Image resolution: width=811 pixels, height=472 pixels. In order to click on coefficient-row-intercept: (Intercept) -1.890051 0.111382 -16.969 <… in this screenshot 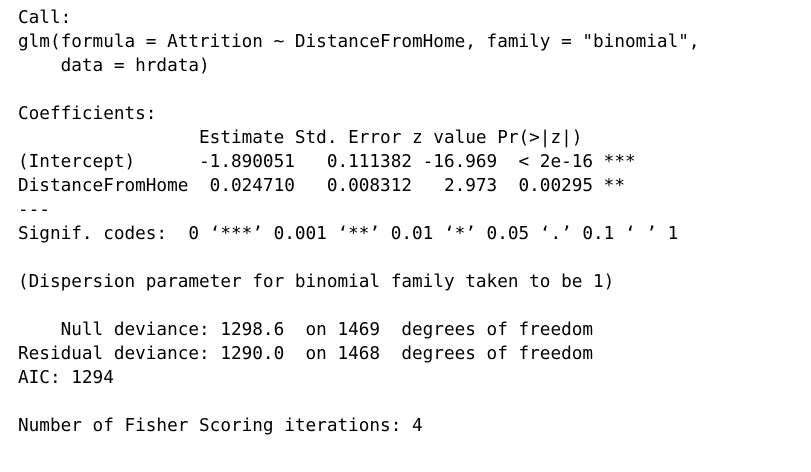, I will do `click(327, 162)`.